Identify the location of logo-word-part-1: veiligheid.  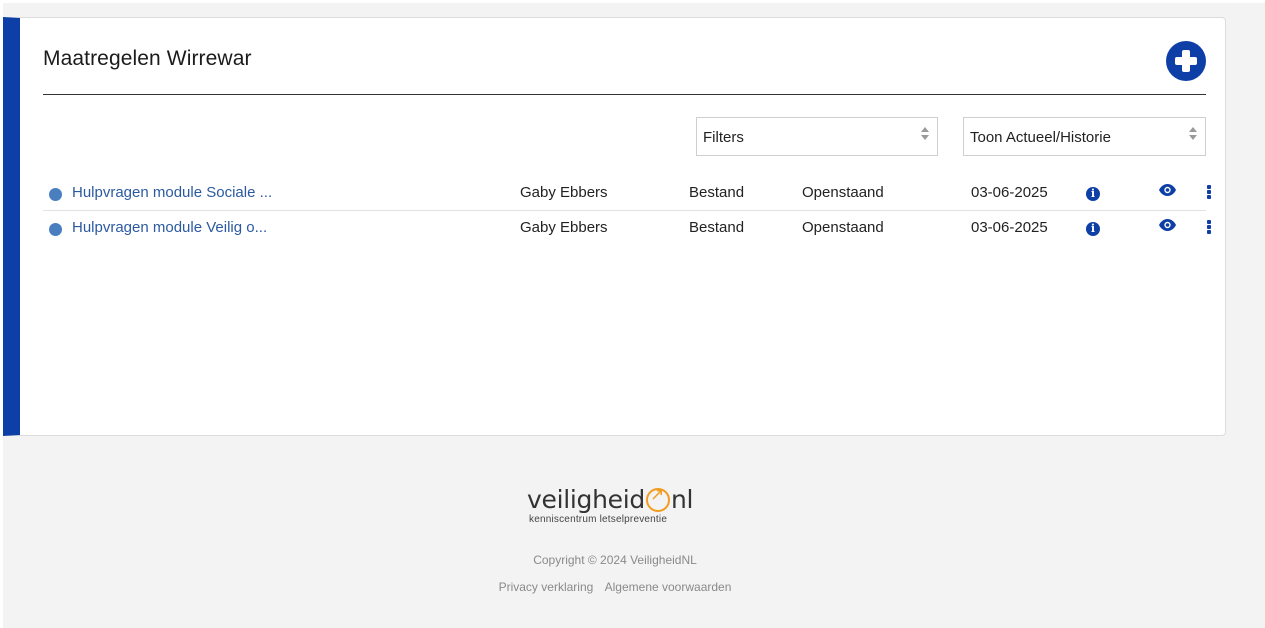
(586, 499).